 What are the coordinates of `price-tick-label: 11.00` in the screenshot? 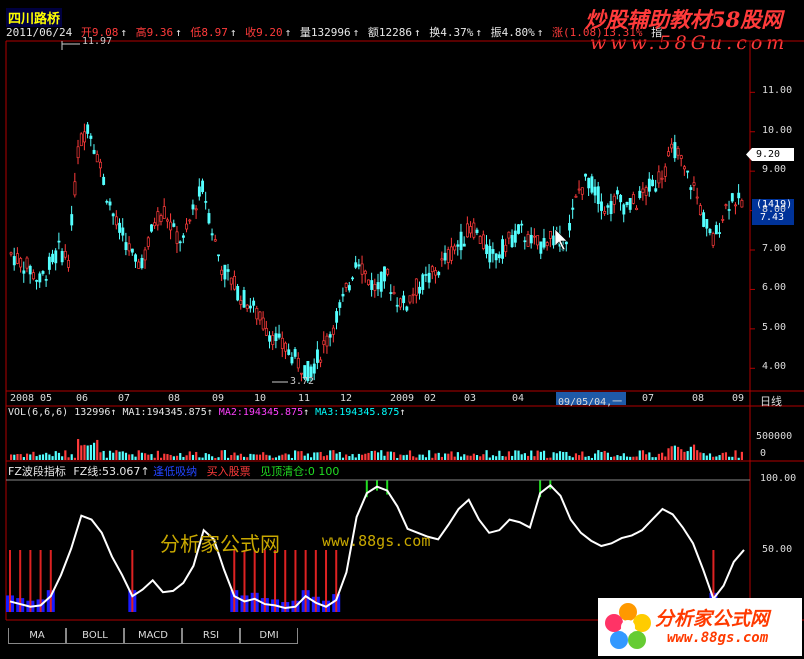 It's located at (777, 91).